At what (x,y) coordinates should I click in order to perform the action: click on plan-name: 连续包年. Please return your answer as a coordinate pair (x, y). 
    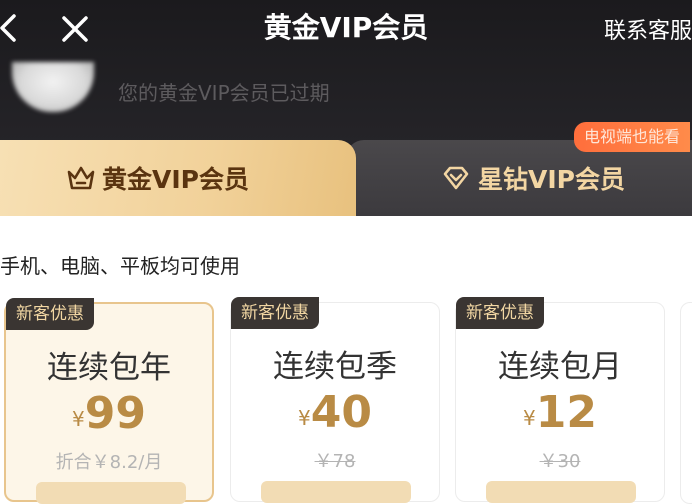
    Looking at the image, I should click on (109, 368).